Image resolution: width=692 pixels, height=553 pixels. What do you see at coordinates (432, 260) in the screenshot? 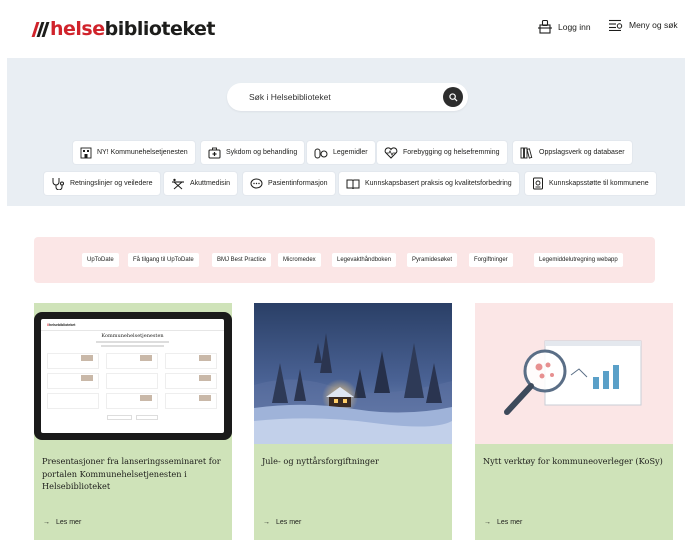
I see `quick-link-pyramidesoket: Pyramidesøket` at bounding box center [432, 260].